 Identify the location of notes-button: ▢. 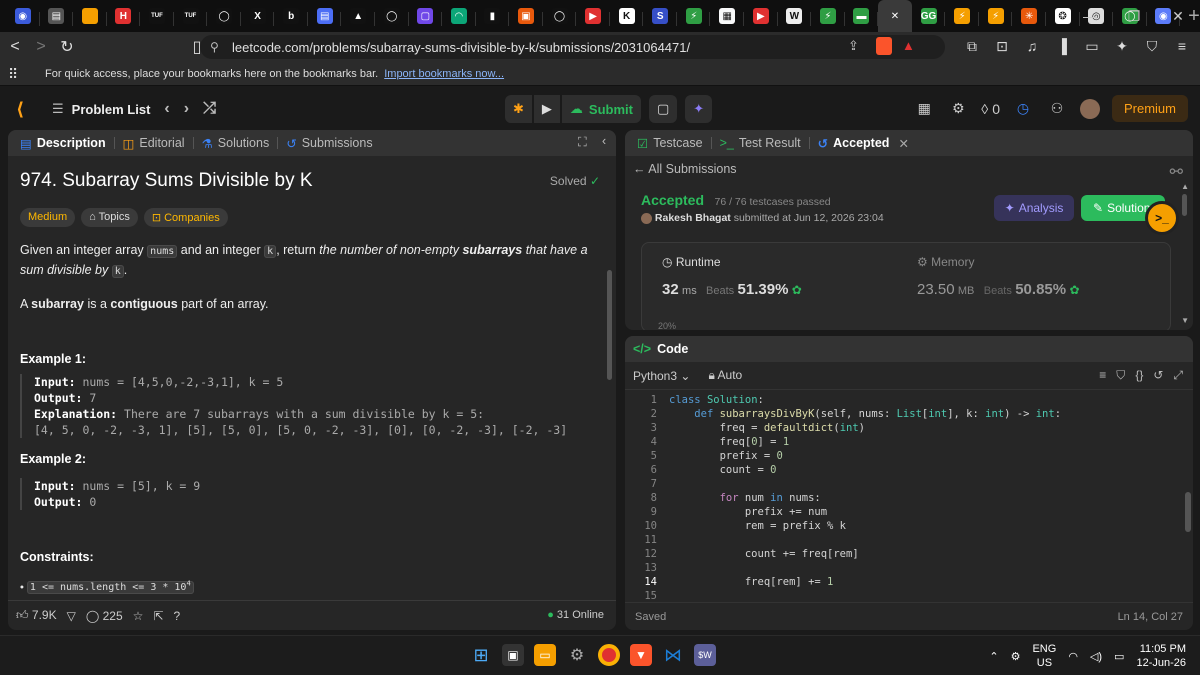
(663, 109).